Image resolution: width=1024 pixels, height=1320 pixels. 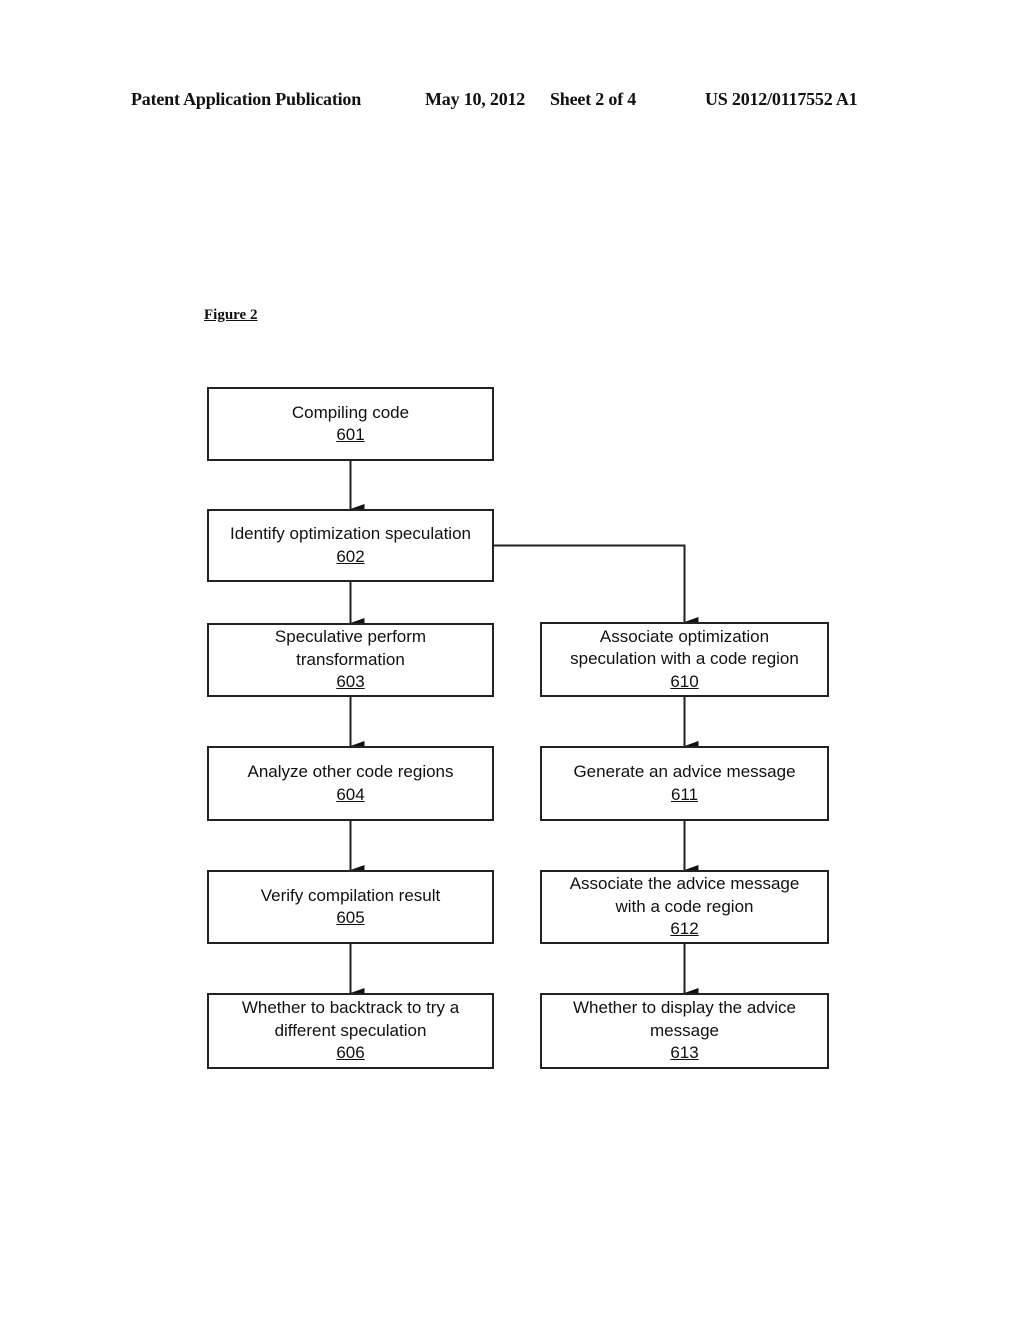 I want to click on node-text-line: Associate optimization, so click(x=684, y=636).